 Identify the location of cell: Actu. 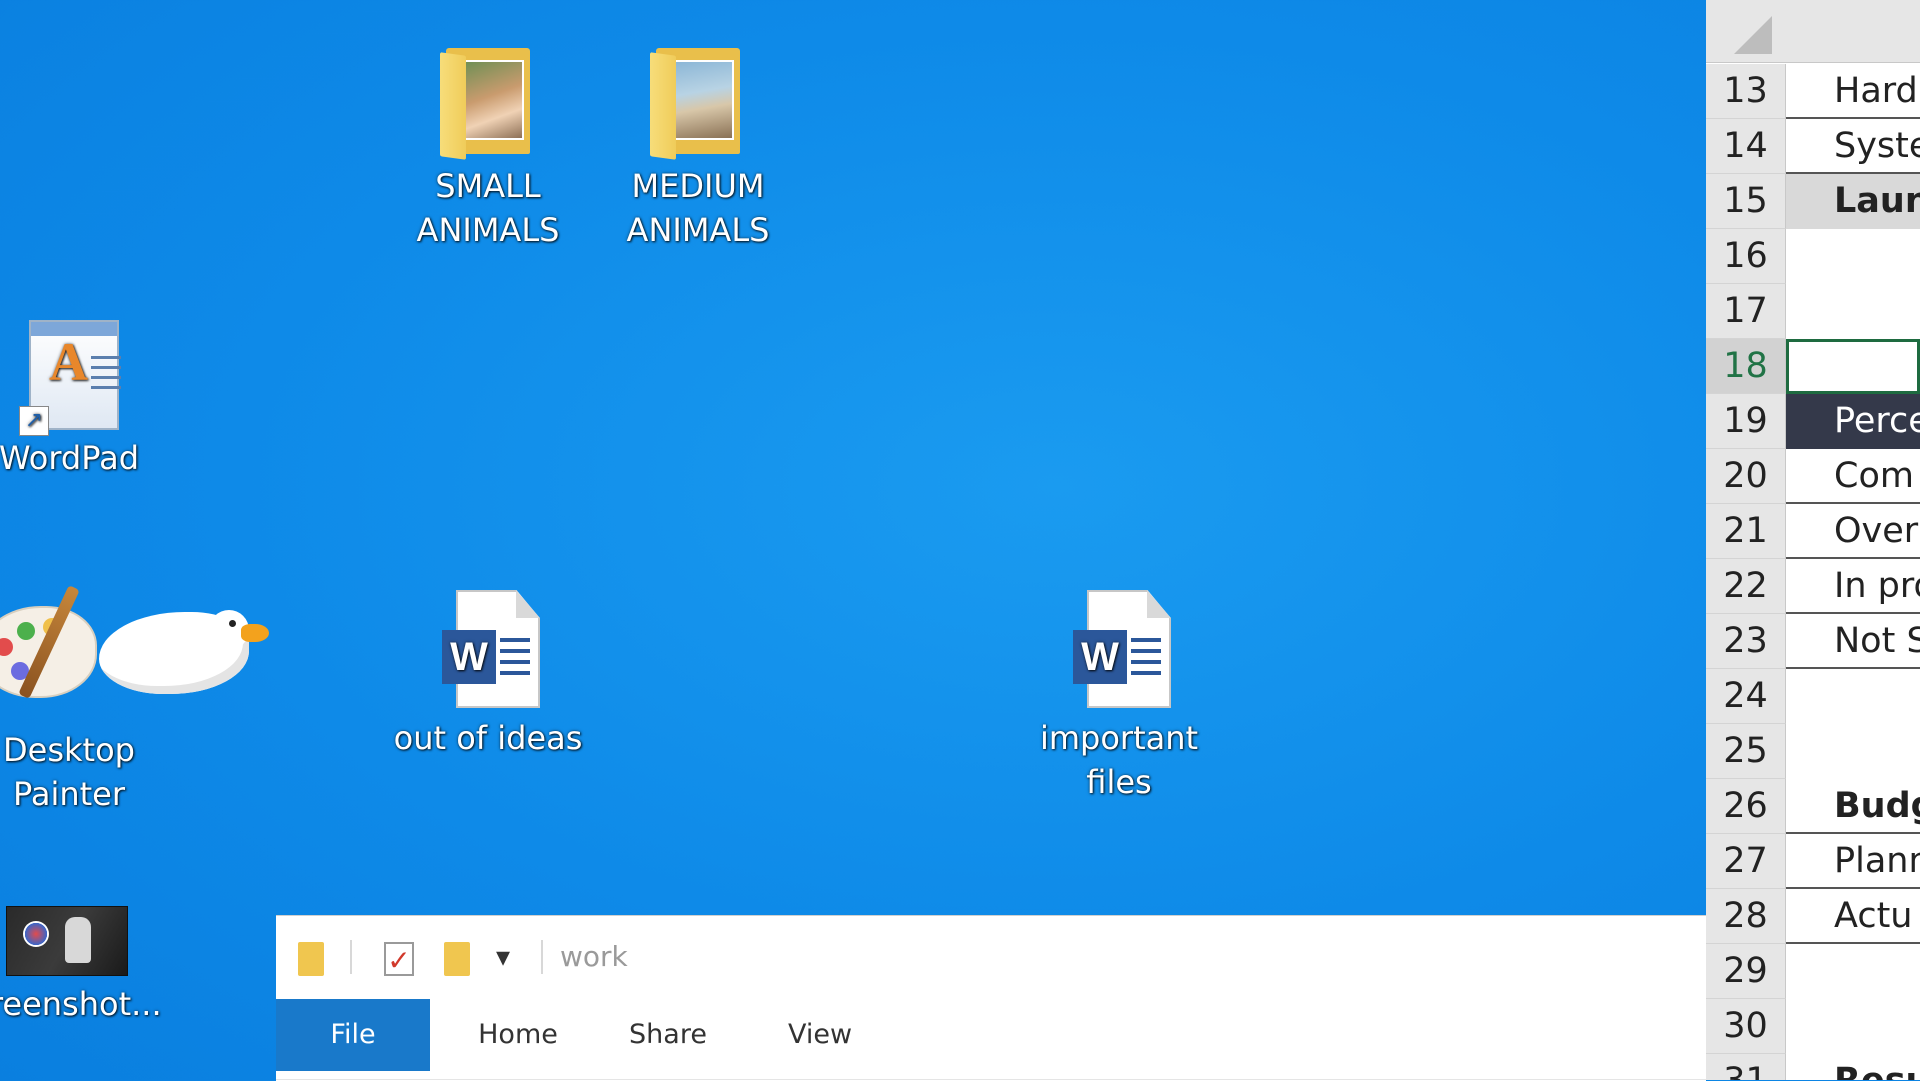
(1853, 916).